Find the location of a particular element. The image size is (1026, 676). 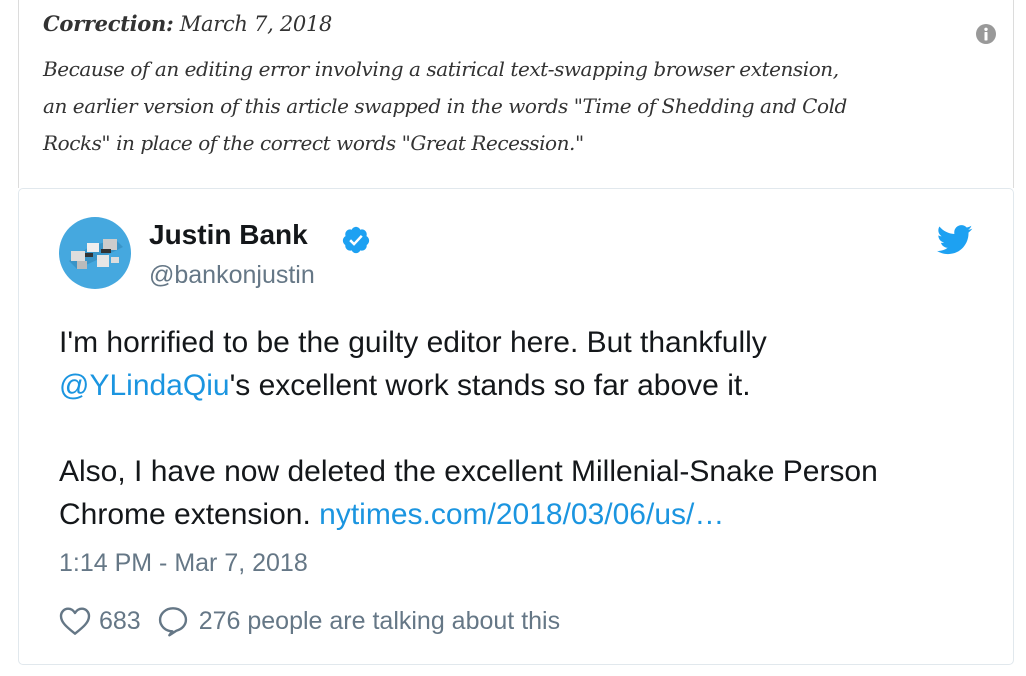

like-count: 683 is located at coordinates (120, 621).